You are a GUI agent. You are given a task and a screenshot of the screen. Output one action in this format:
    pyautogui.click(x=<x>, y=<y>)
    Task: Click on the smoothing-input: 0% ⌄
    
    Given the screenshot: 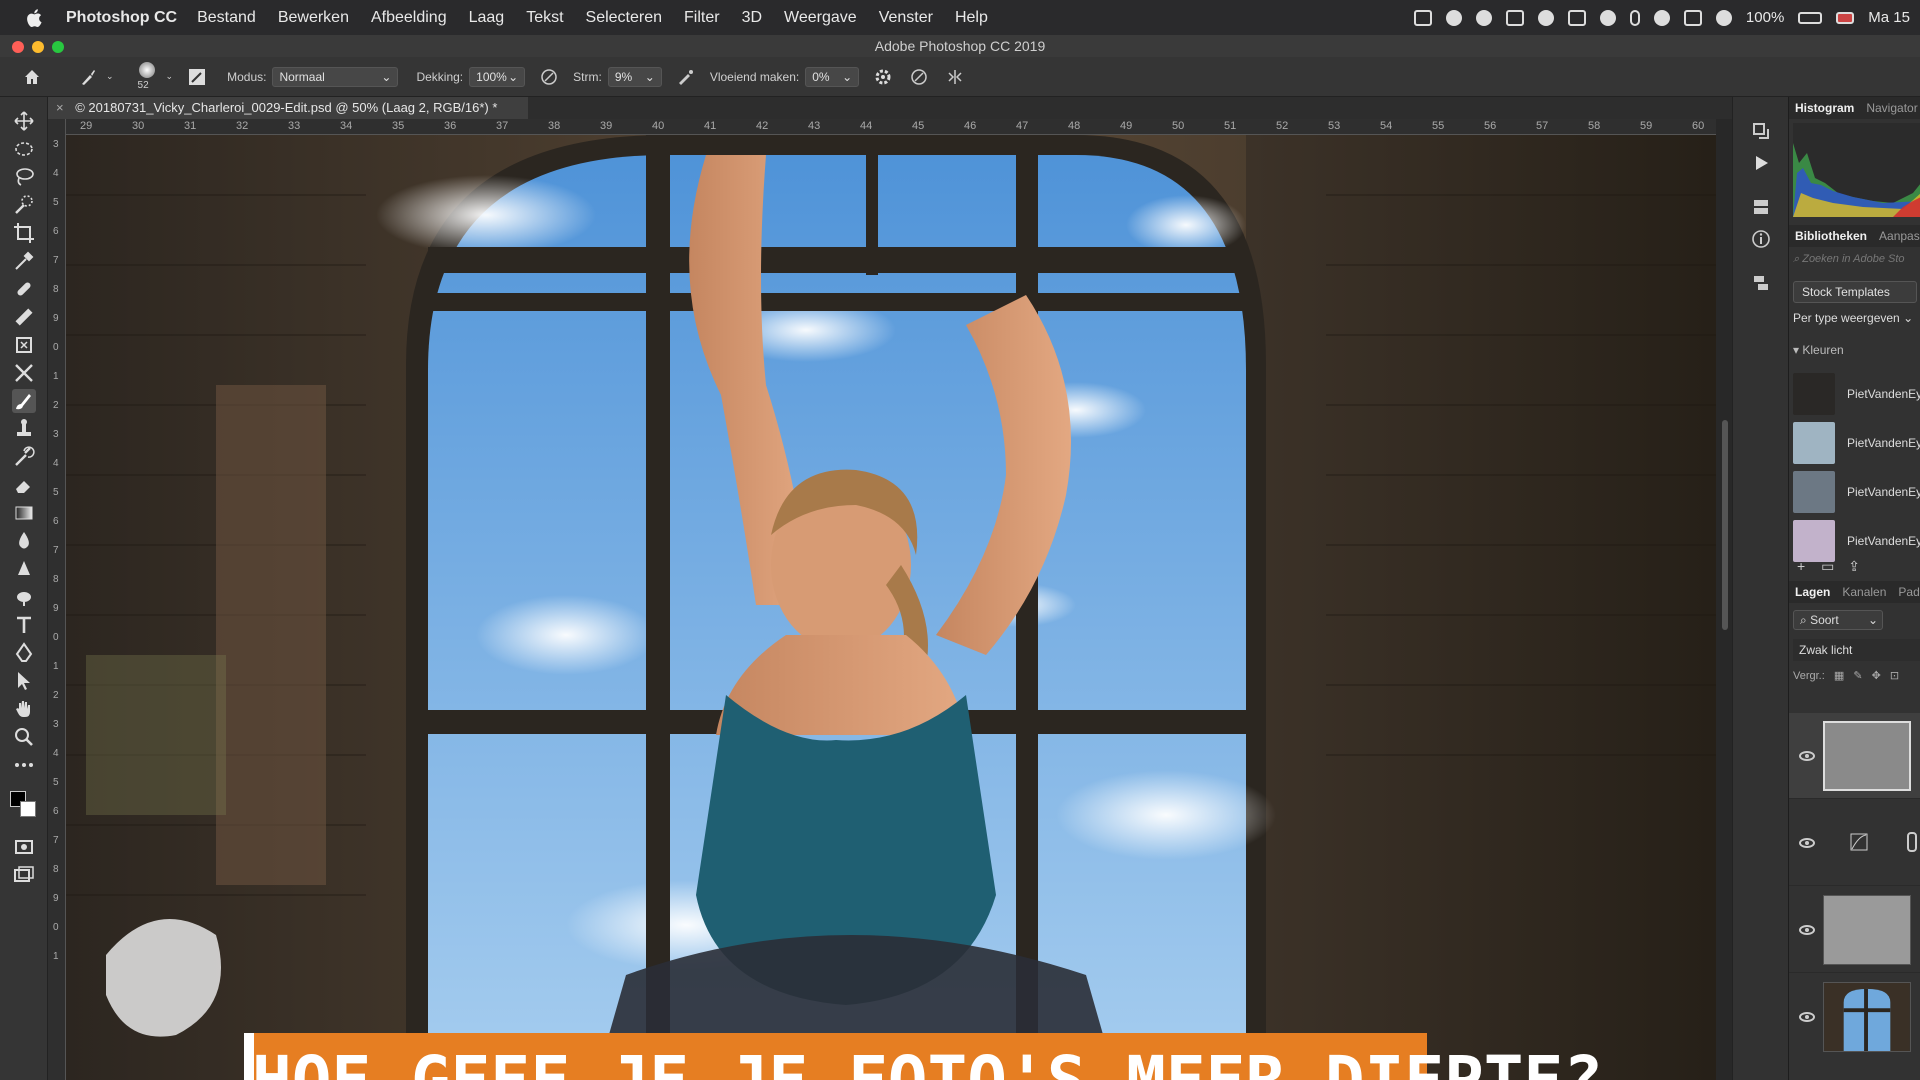 What is the action you would take?
    pyautogui.click(x=832, y=76)
    